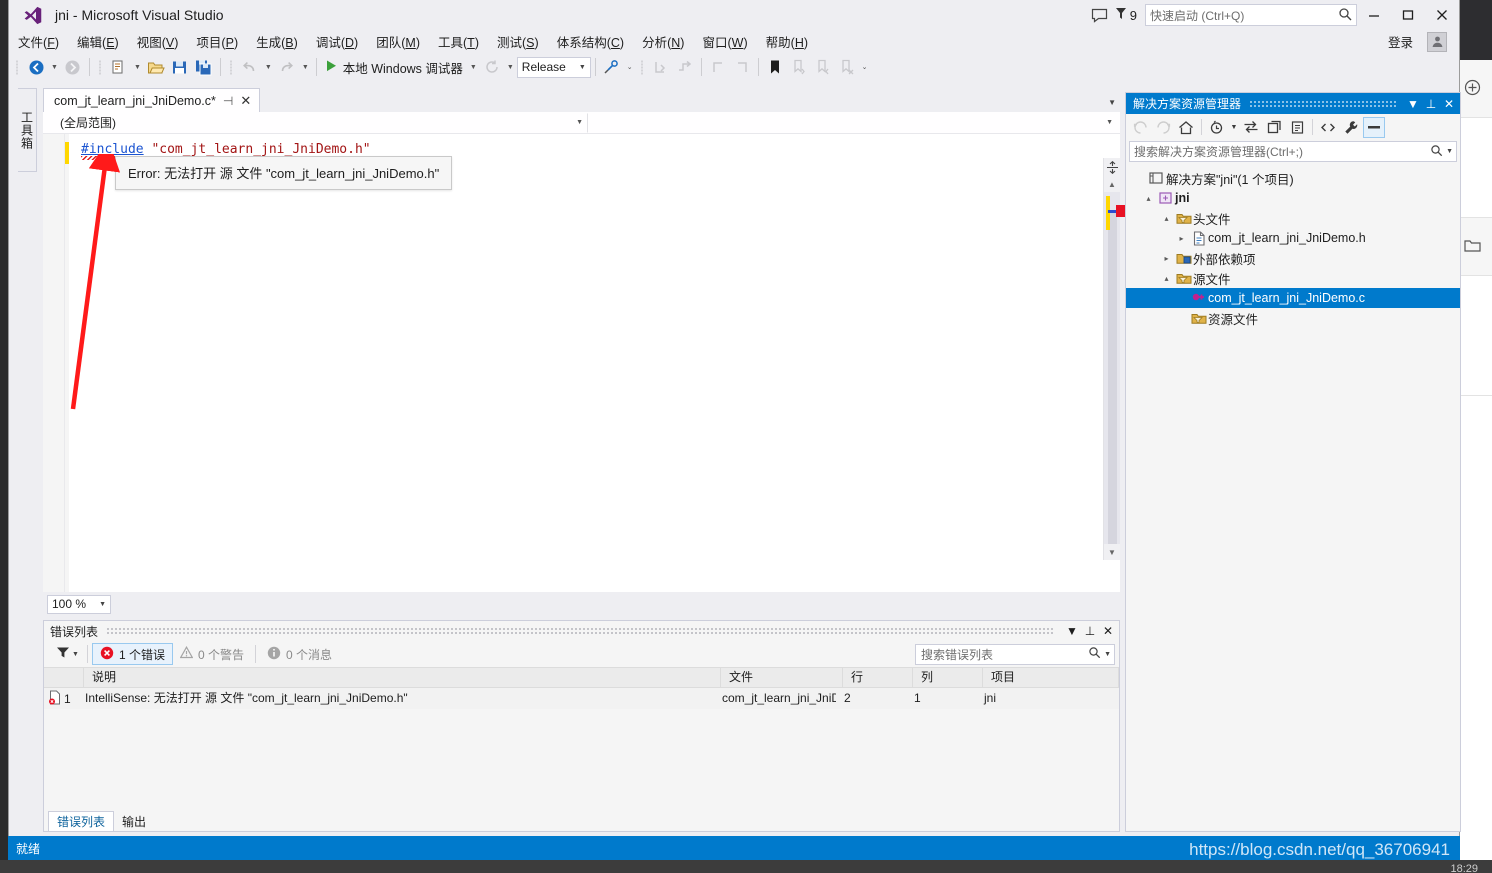 The width and height of the screenshot is (1492, 873). What do you see at coordinates (853, 123) in the screenshot?
I see `member-combo: ▼` at bounding box center [853, 123].